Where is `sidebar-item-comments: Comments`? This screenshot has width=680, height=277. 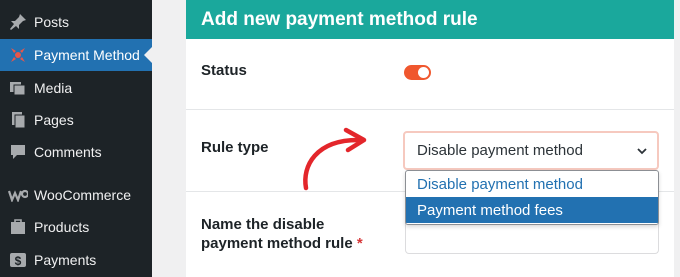 sidebar-item-comments: Comments is located at coordinates (76, 152).